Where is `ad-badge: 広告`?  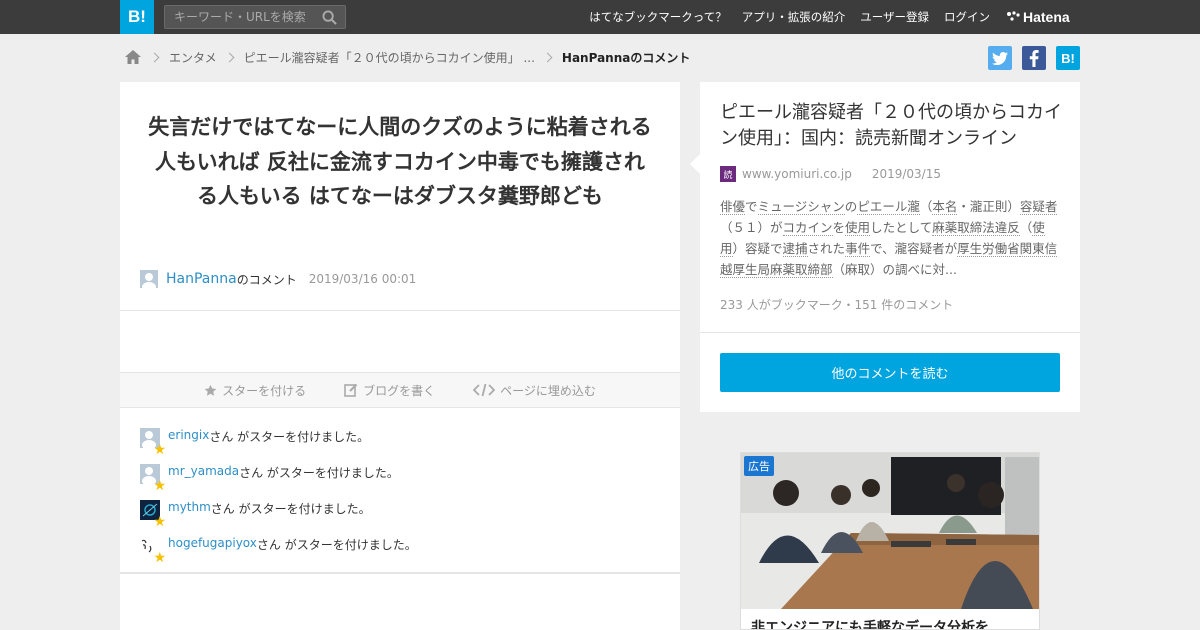
ad-badge: 広告 is located at coordinates (759, 466).